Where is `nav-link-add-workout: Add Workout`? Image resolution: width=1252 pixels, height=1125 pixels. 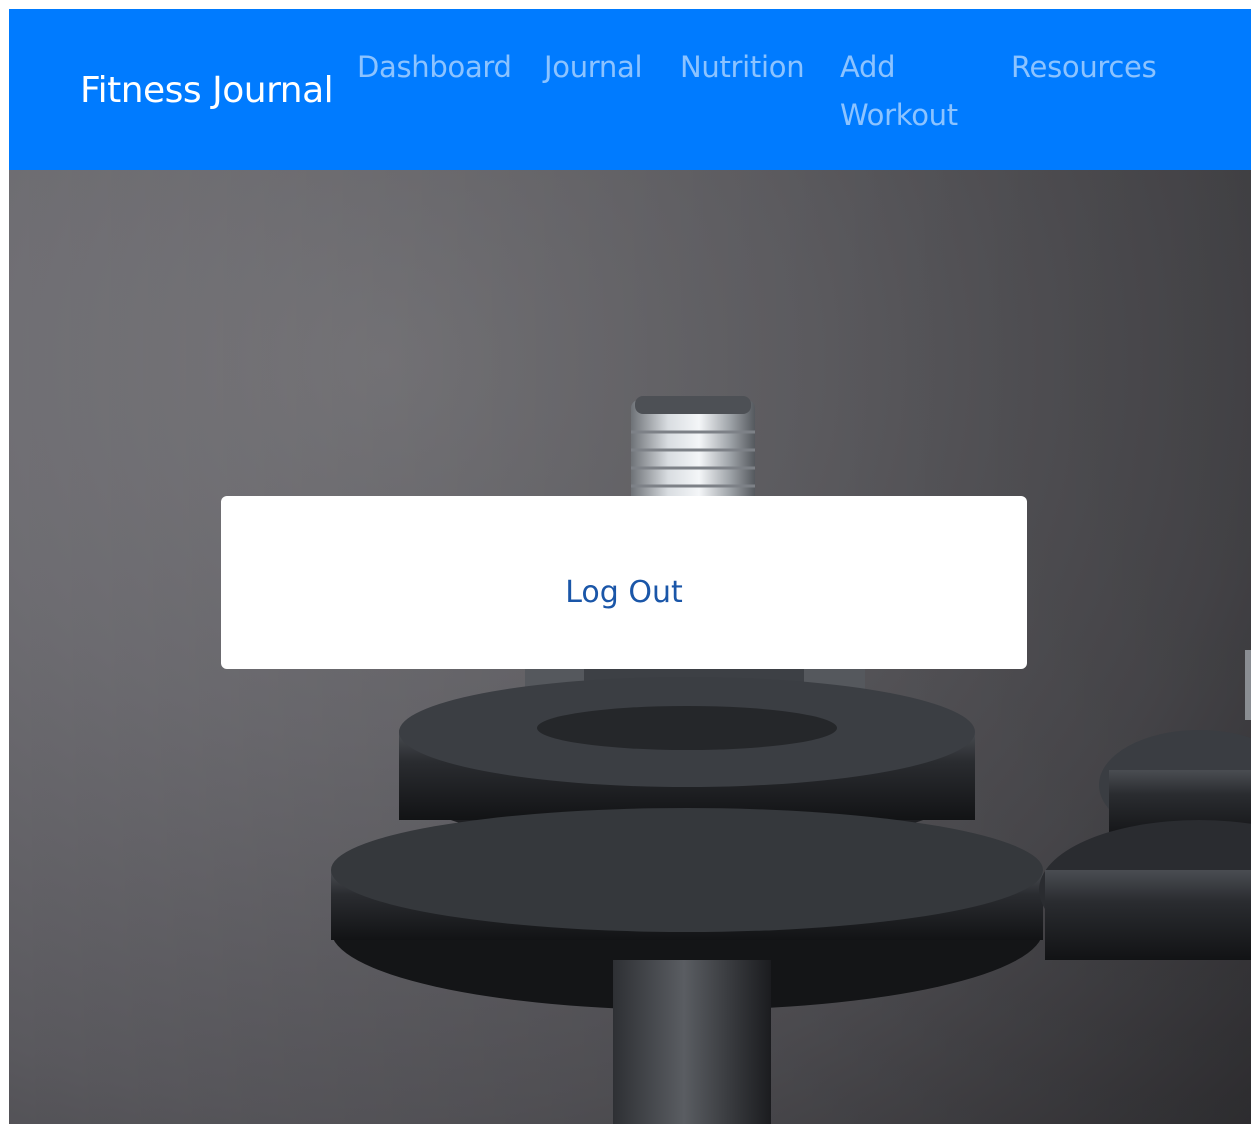 nav-link-add-workout: Add Workout is located at coordinates (915, 91).